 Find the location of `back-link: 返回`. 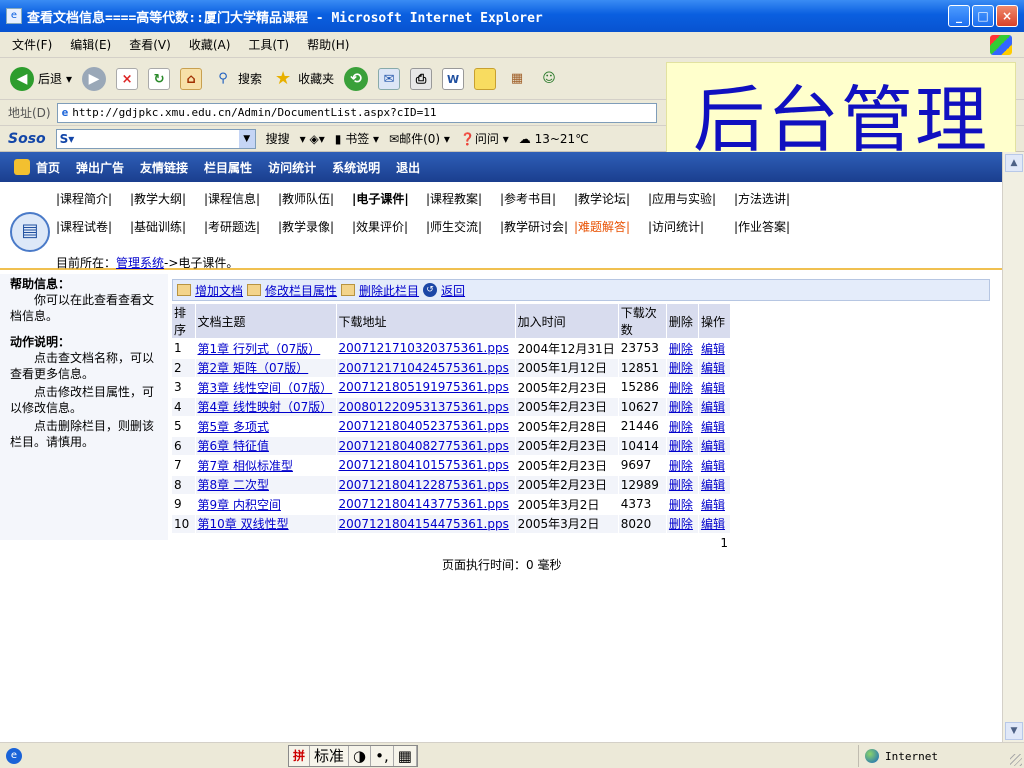

back-link: 返回 is located at coordinates (453, 290).